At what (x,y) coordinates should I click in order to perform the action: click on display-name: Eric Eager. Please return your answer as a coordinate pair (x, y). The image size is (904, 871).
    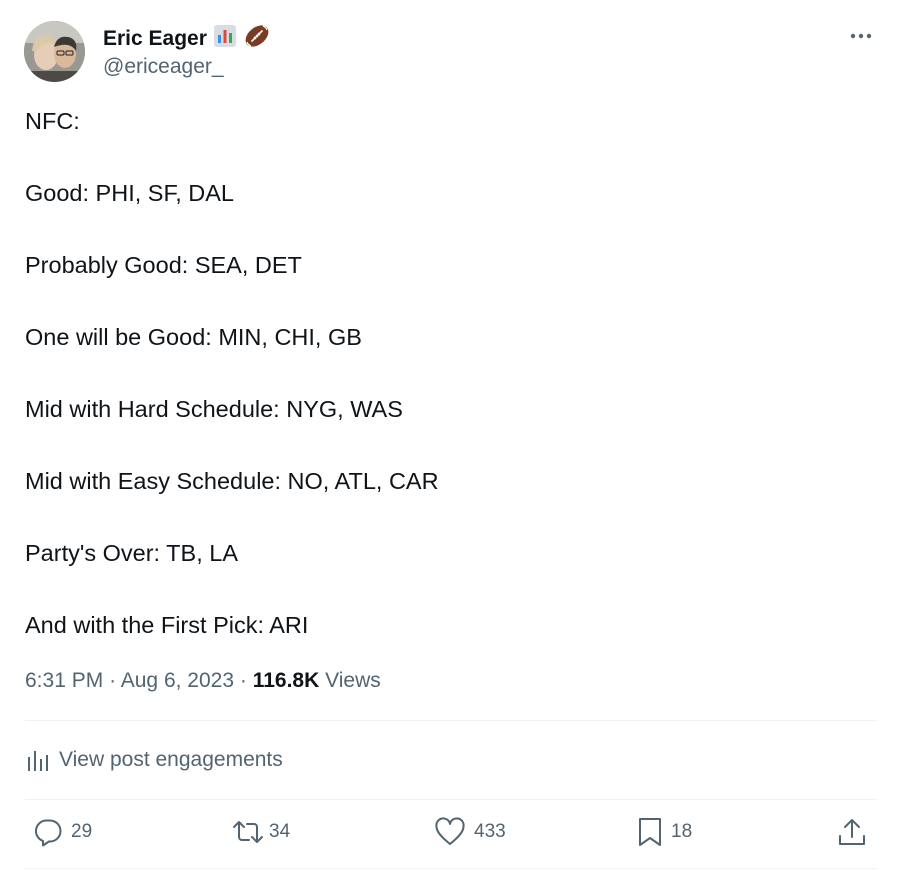
    Looking at the image, I should click on (155, 39).